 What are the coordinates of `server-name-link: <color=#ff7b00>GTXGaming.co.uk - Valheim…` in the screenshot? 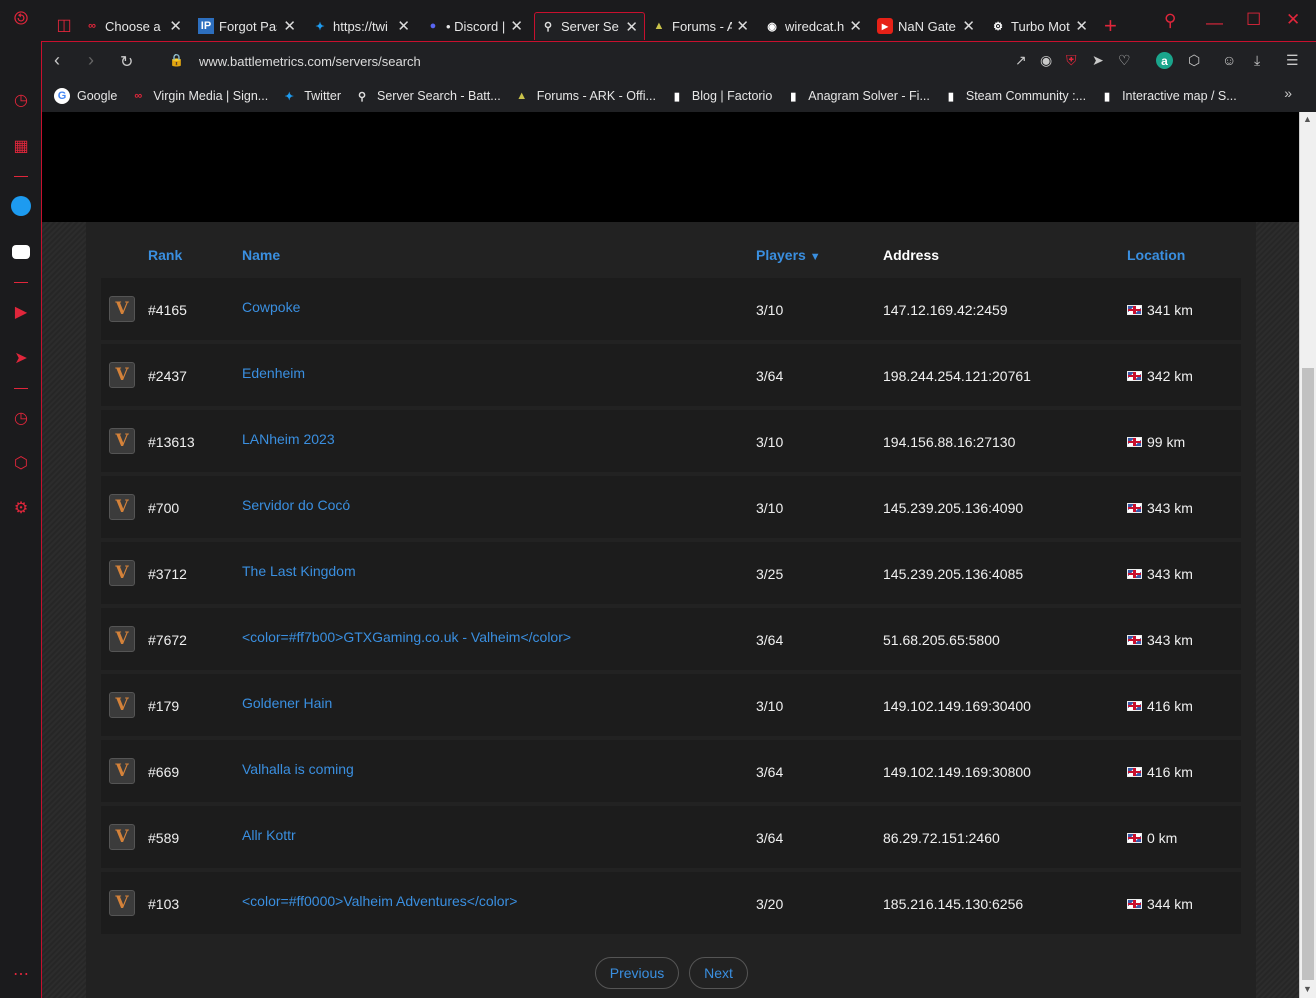 It's located at (406, 637).